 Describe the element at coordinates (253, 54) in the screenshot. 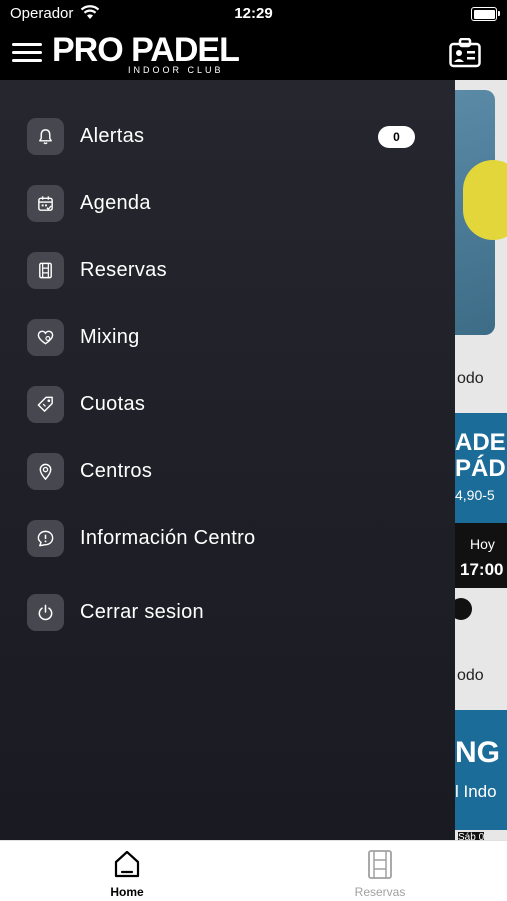

I see `app-header: PRO PADEL INDOOR CLUB` at that location.